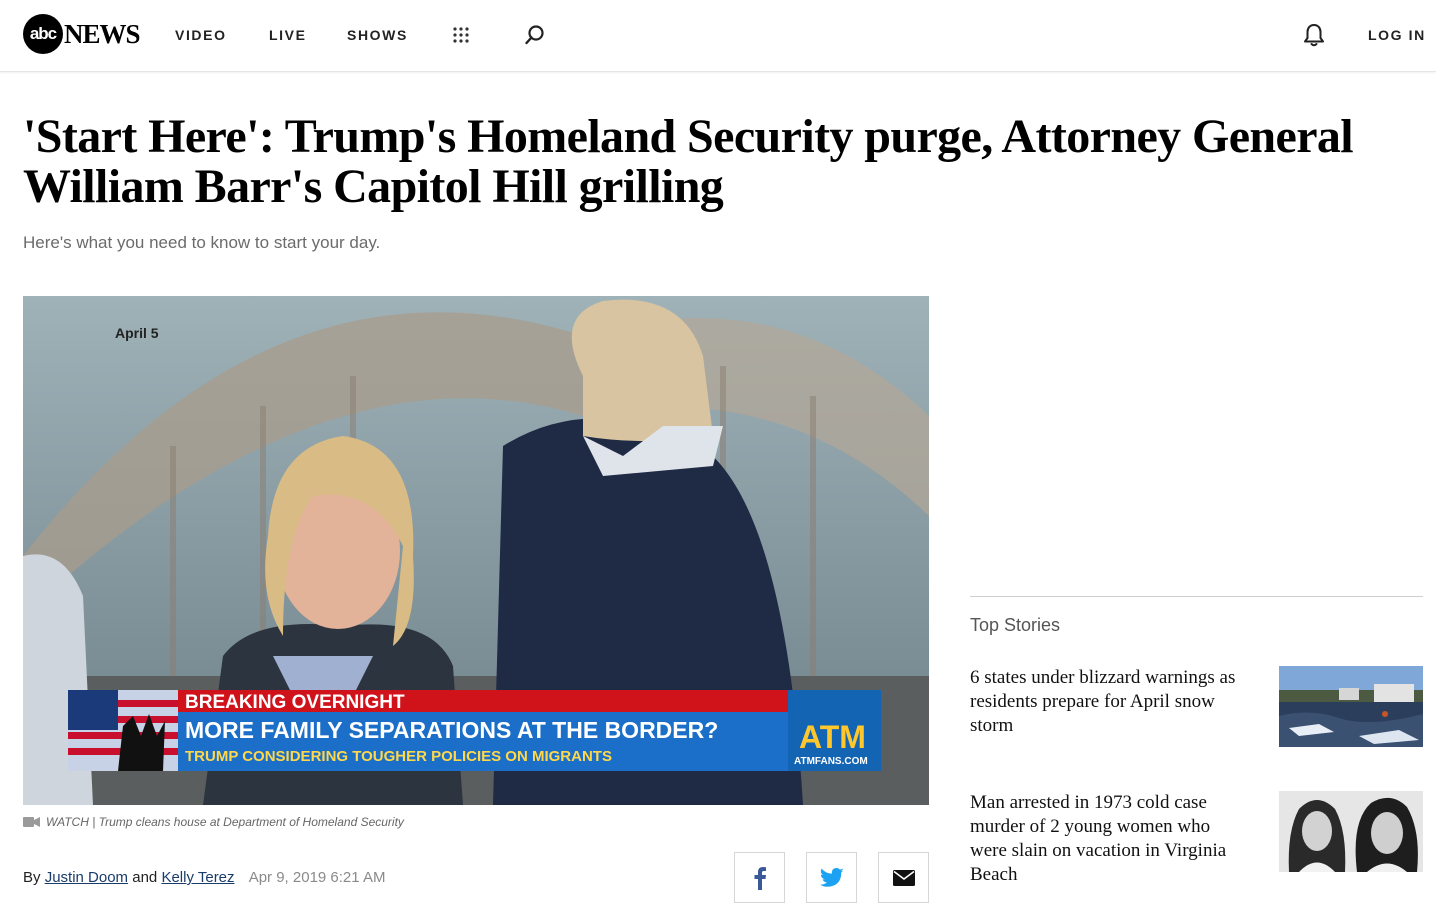 This screenshot has width=1436, height=905. What do you see at coordinates (832, 737) in the screenshot?
I see `atm-brand-text: ATM` at bounding box center [832, 737].